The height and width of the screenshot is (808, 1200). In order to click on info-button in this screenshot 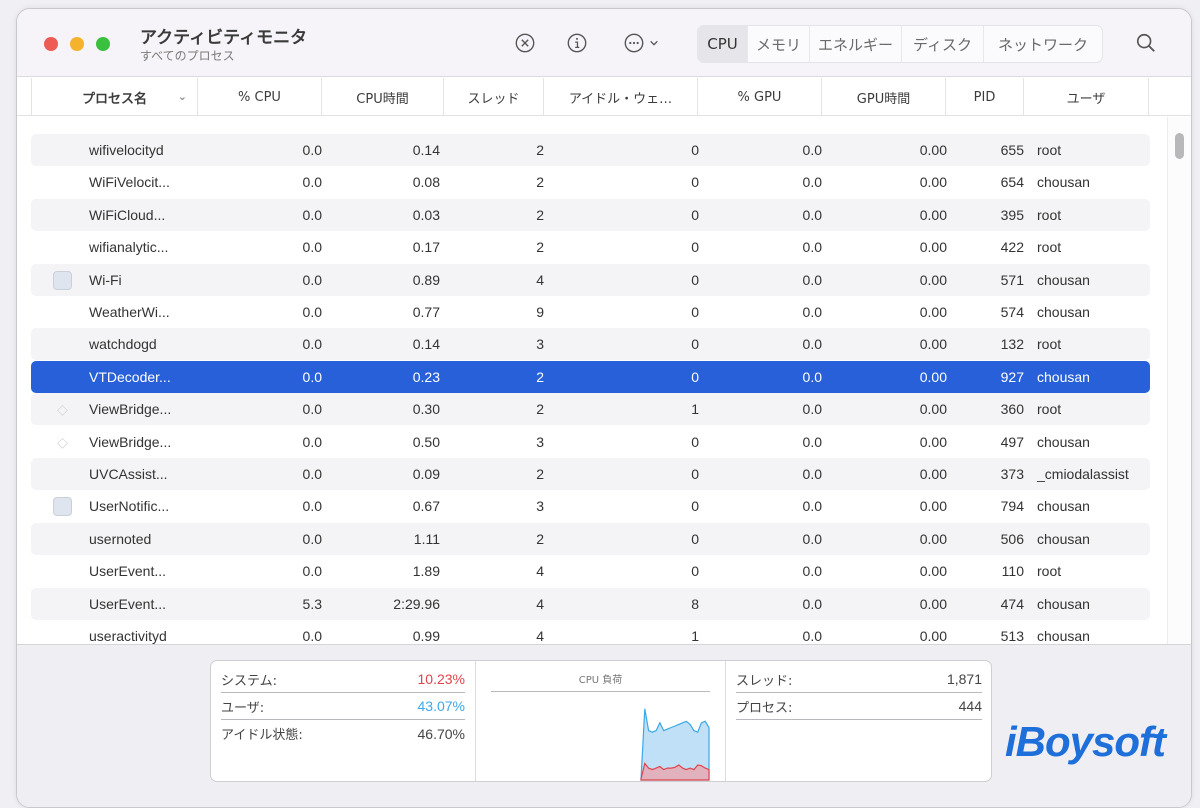, I will do `click(577, 43)`.